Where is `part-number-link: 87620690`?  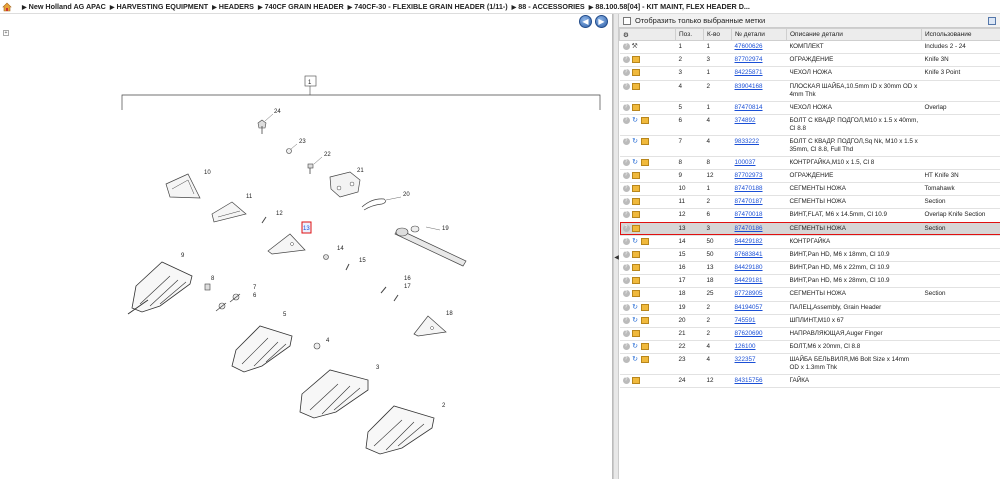
part-number-link: 87620690 is located at coordinates (749, 333).